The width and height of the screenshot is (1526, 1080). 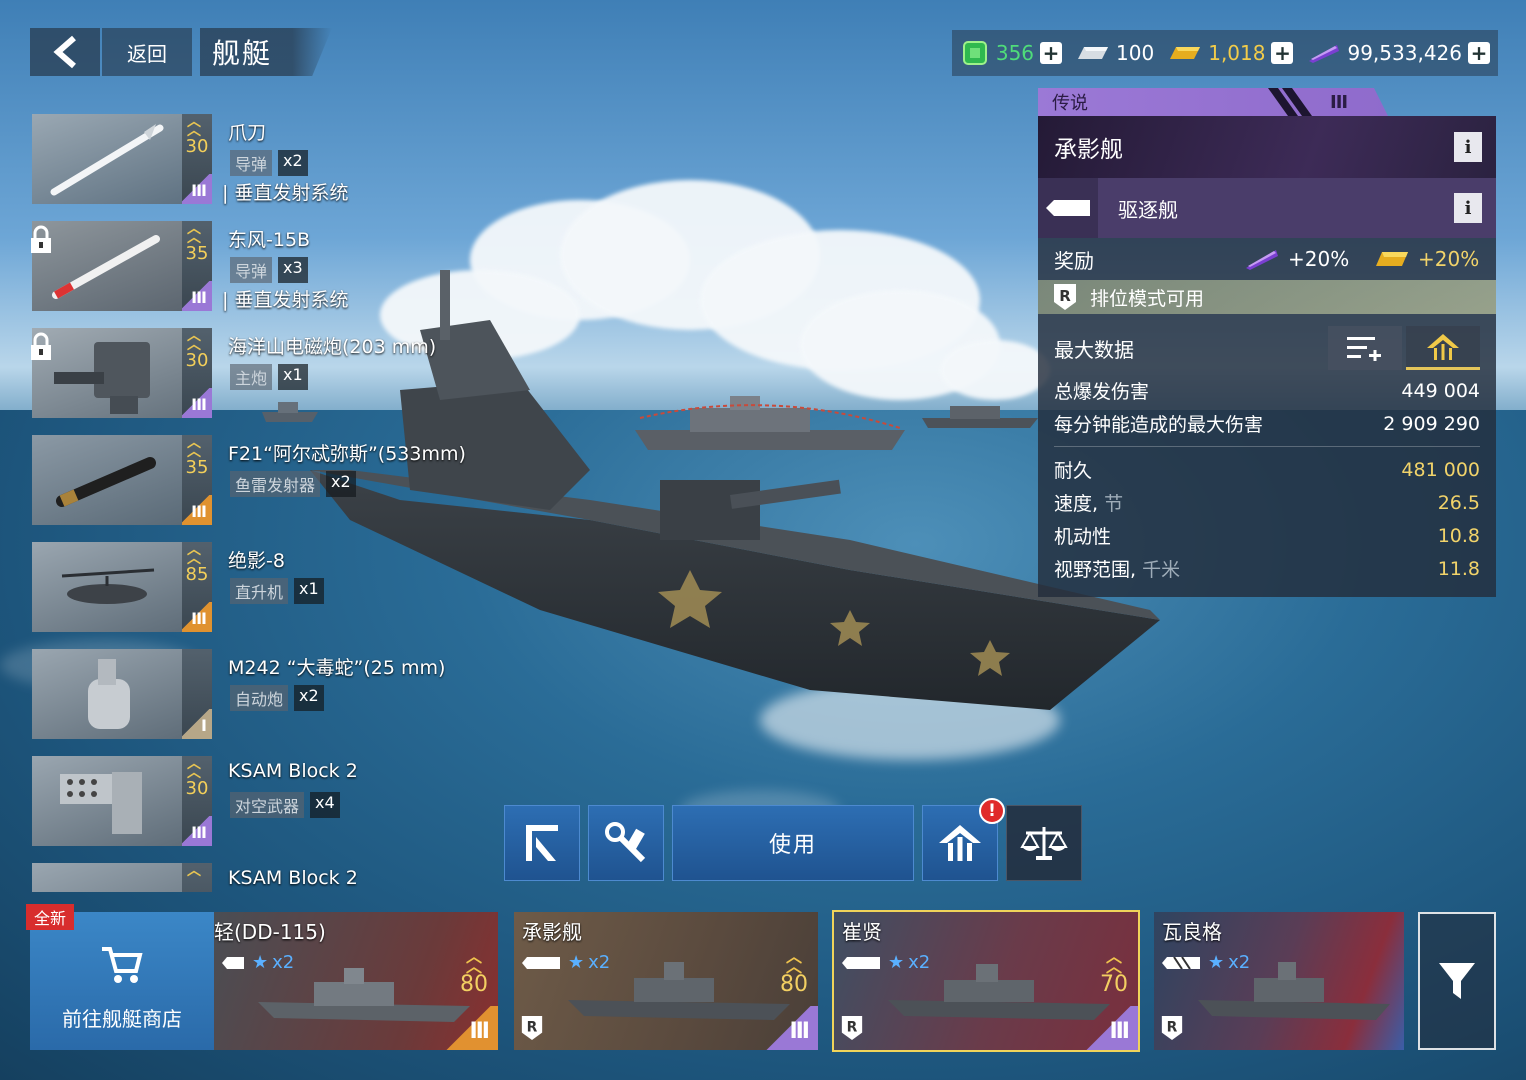 I want to click on stat-label: 视野范围,, so click(x=1095, y=570).